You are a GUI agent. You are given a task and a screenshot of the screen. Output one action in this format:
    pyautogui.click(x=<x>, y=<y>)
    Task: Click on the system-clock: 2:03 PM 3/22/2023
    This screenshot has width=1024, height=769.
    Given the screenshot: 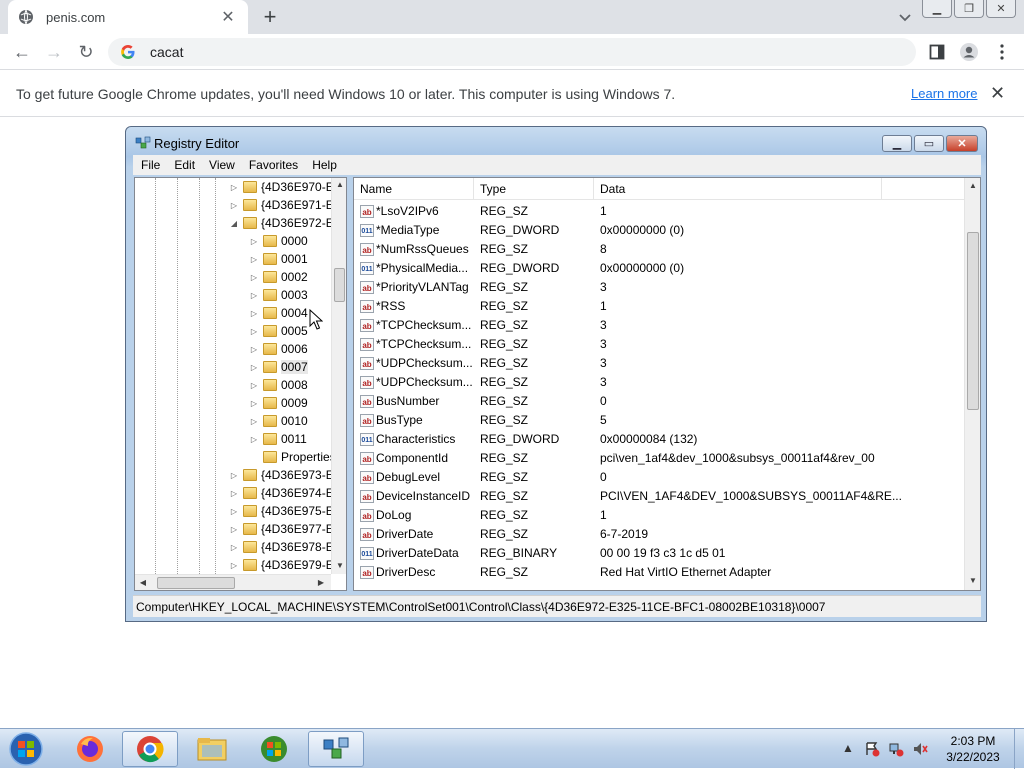 What is the action you would take?
    pyautogui.click(x=973, y=749)
    